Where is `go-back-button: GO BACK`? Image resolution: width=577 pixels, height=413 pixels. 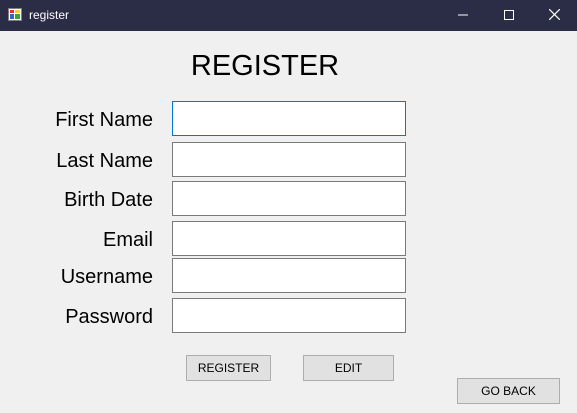 go-back-button: GO BACK is located at coordinates (508, 391).